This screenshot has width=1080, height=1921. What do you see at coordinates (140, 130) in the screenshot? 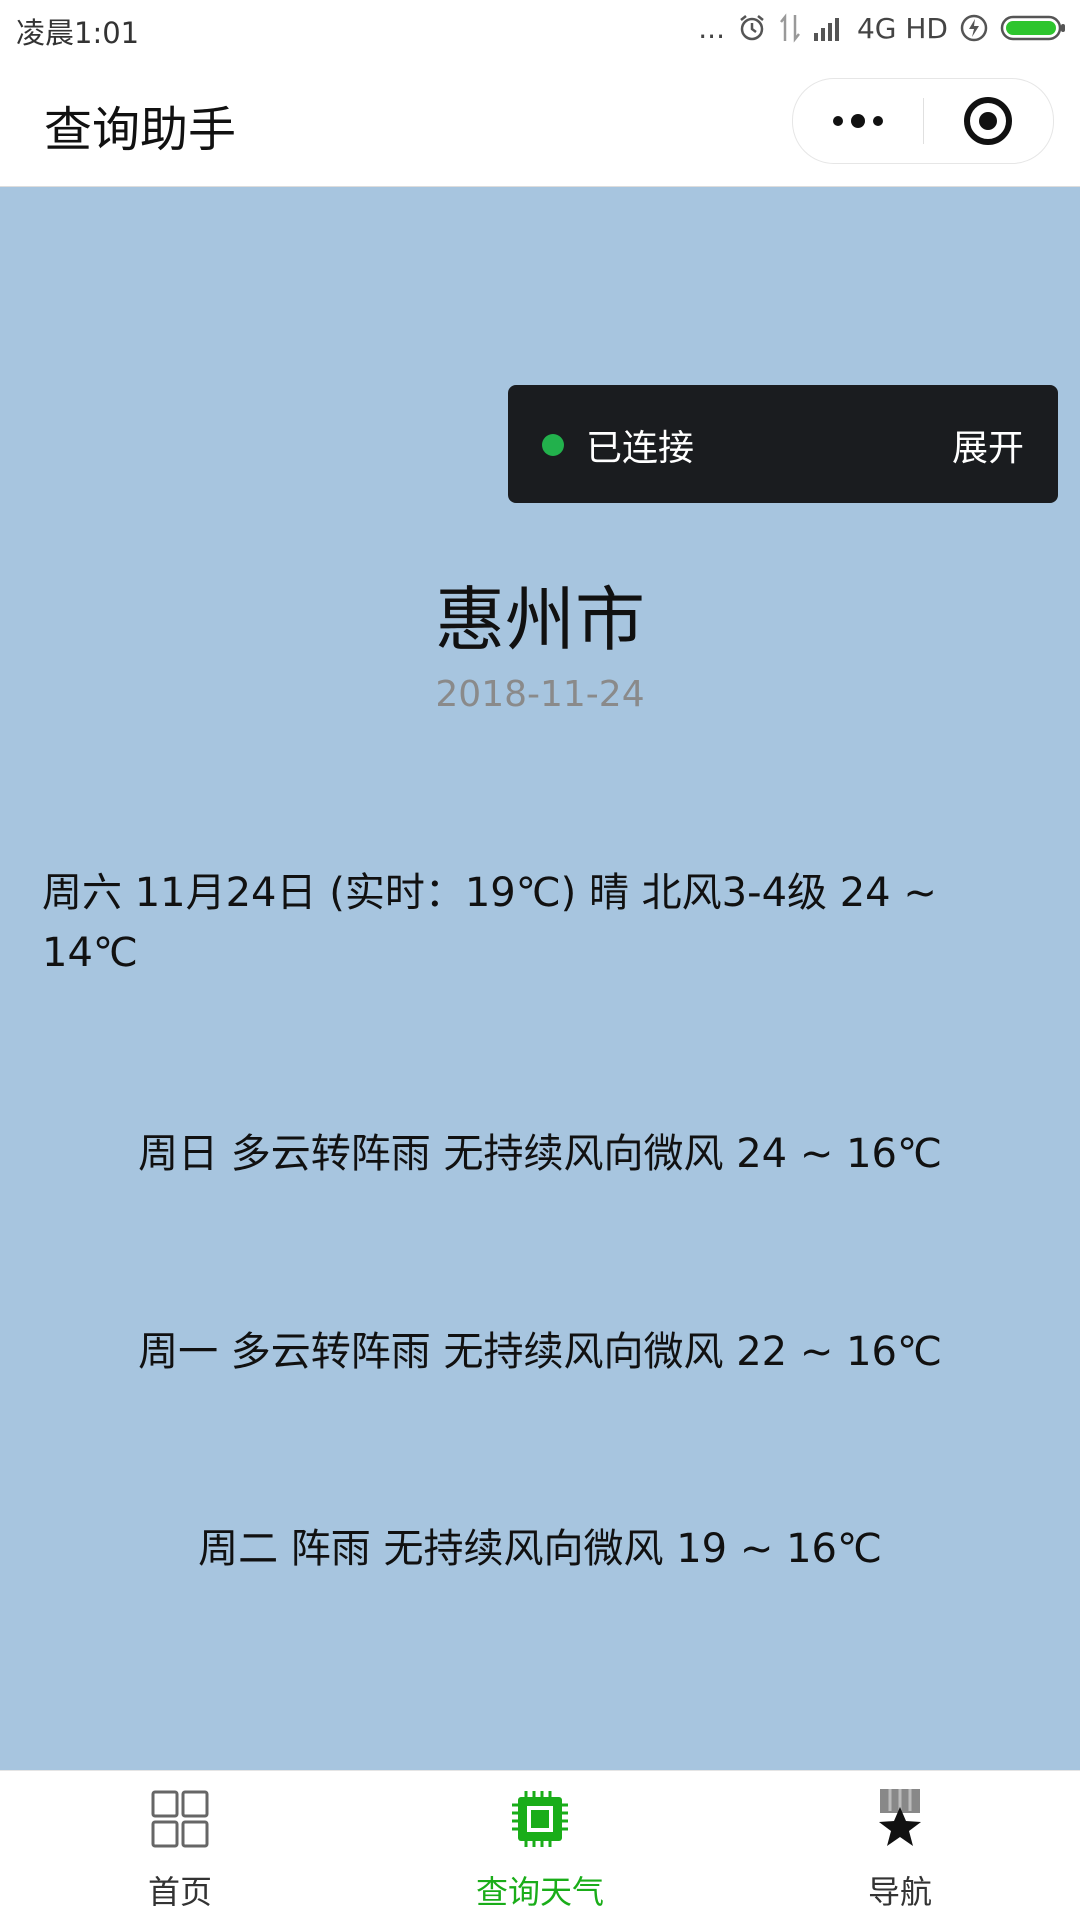
I see `page-title: 查询助手` at bounding box center [140, 130].